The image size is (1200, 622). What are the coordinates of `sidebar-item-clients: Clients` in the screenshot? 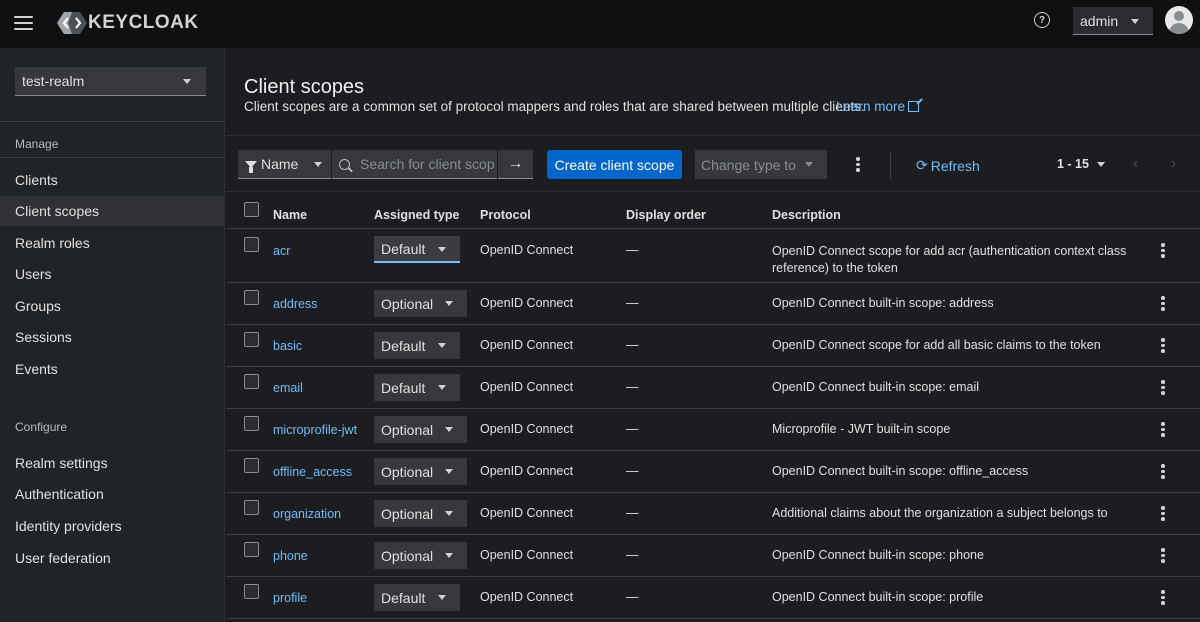 It's located at (112, 180).